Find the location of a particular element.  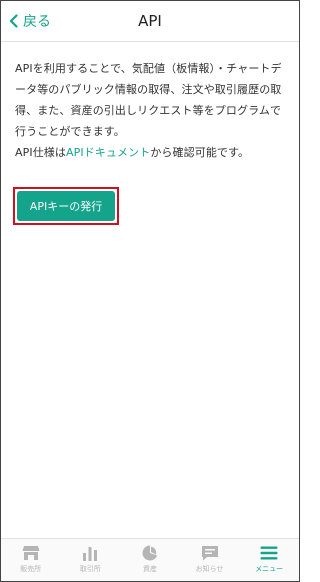

api-docs-link: APIドキュメント is located at coordinates (108, 152).